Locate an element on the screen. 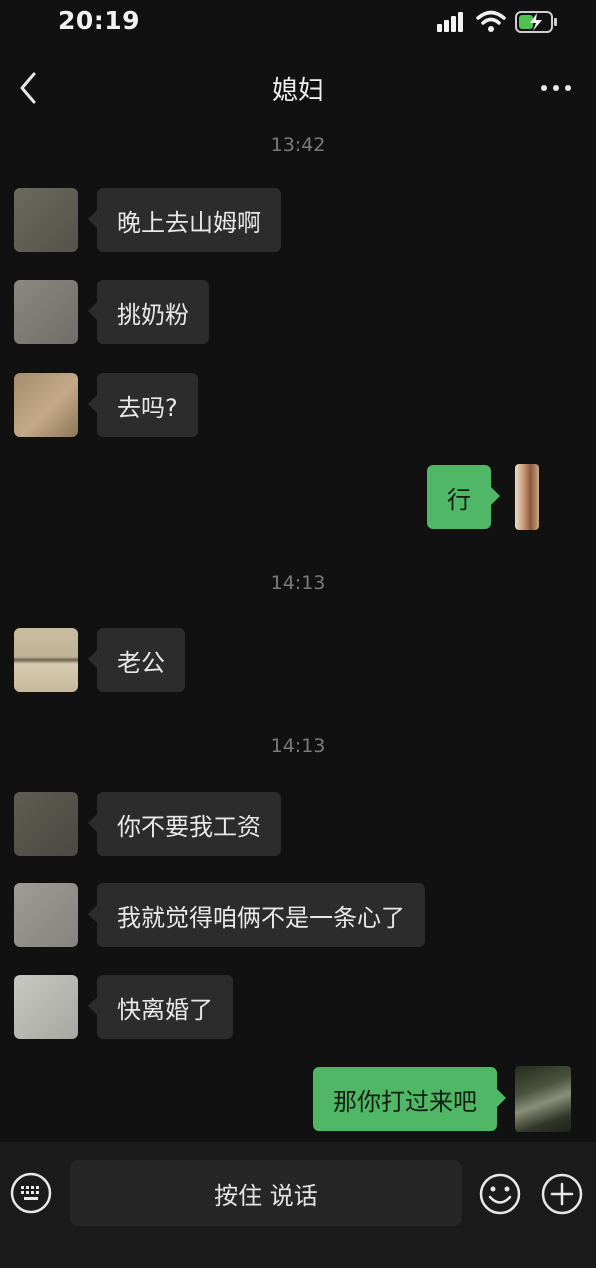 The width and height of the screenshot is (596, 1268). message-bubble: 快离婚了 is located at coordinates (160, 1007).